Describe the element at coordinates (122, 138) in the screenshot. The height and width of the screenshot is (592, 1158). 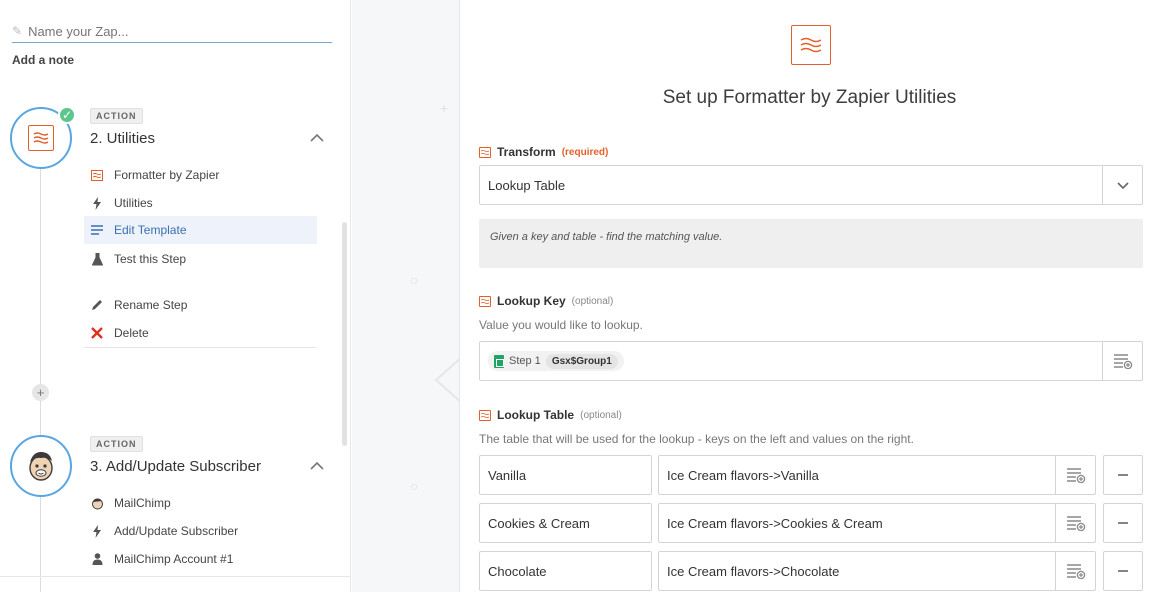
I see `step-title: 2. Utilities` at that location.